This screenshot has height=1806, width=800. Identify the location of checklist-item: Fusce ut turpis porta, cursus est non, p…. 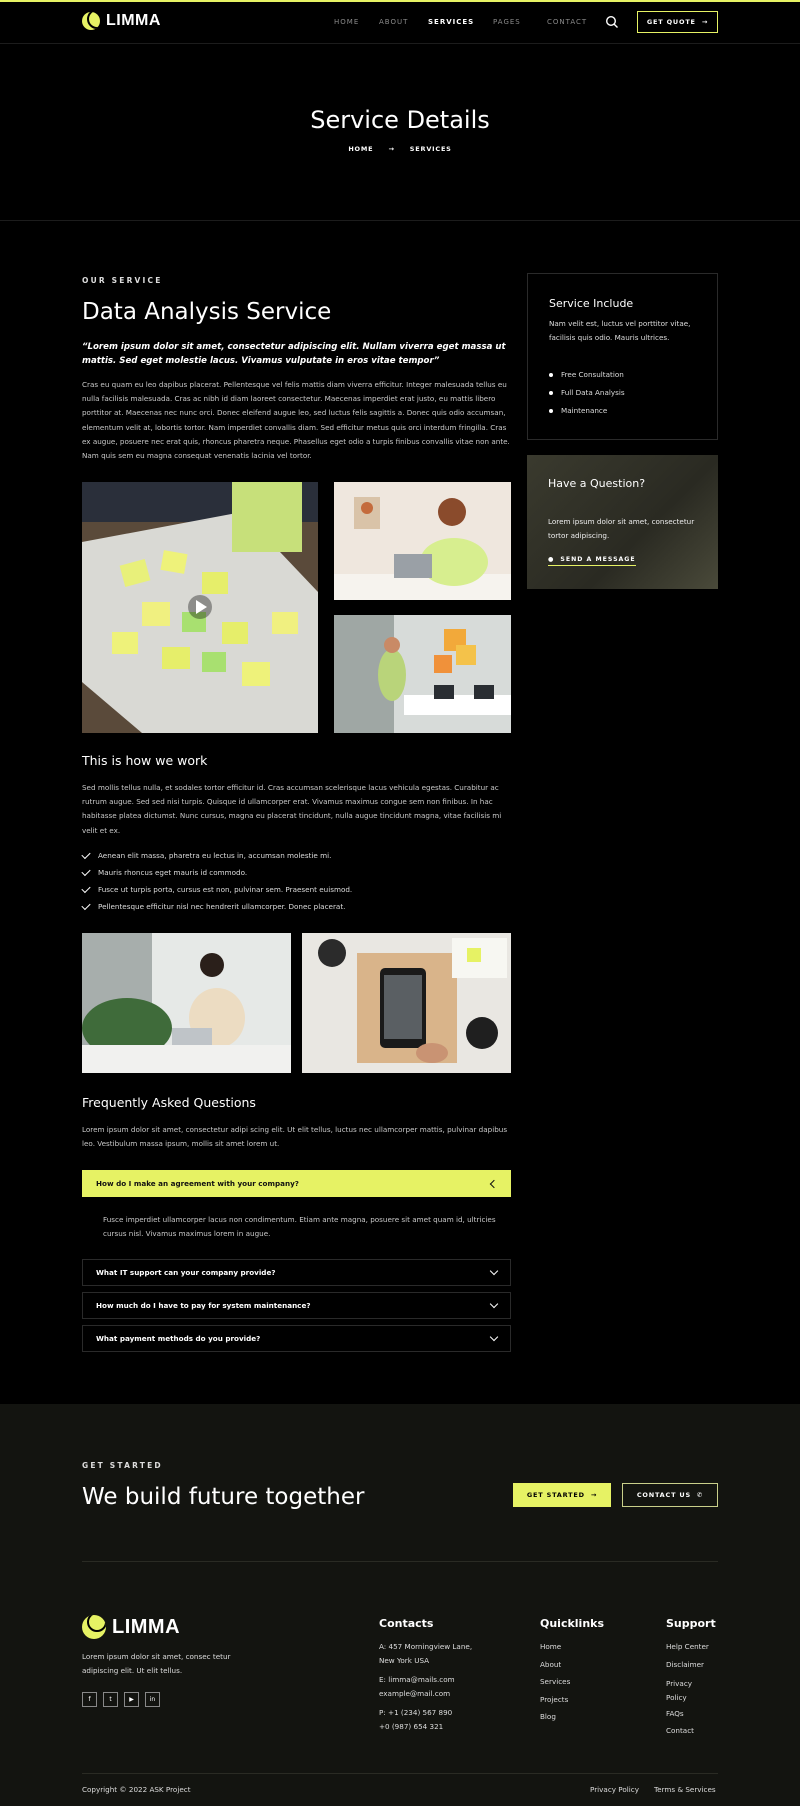
(216, 888).